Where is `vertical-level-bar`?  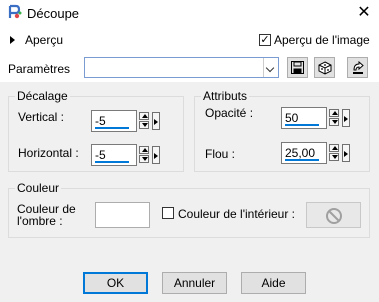
vertical-level-bar is located at coordinates (112, 128).